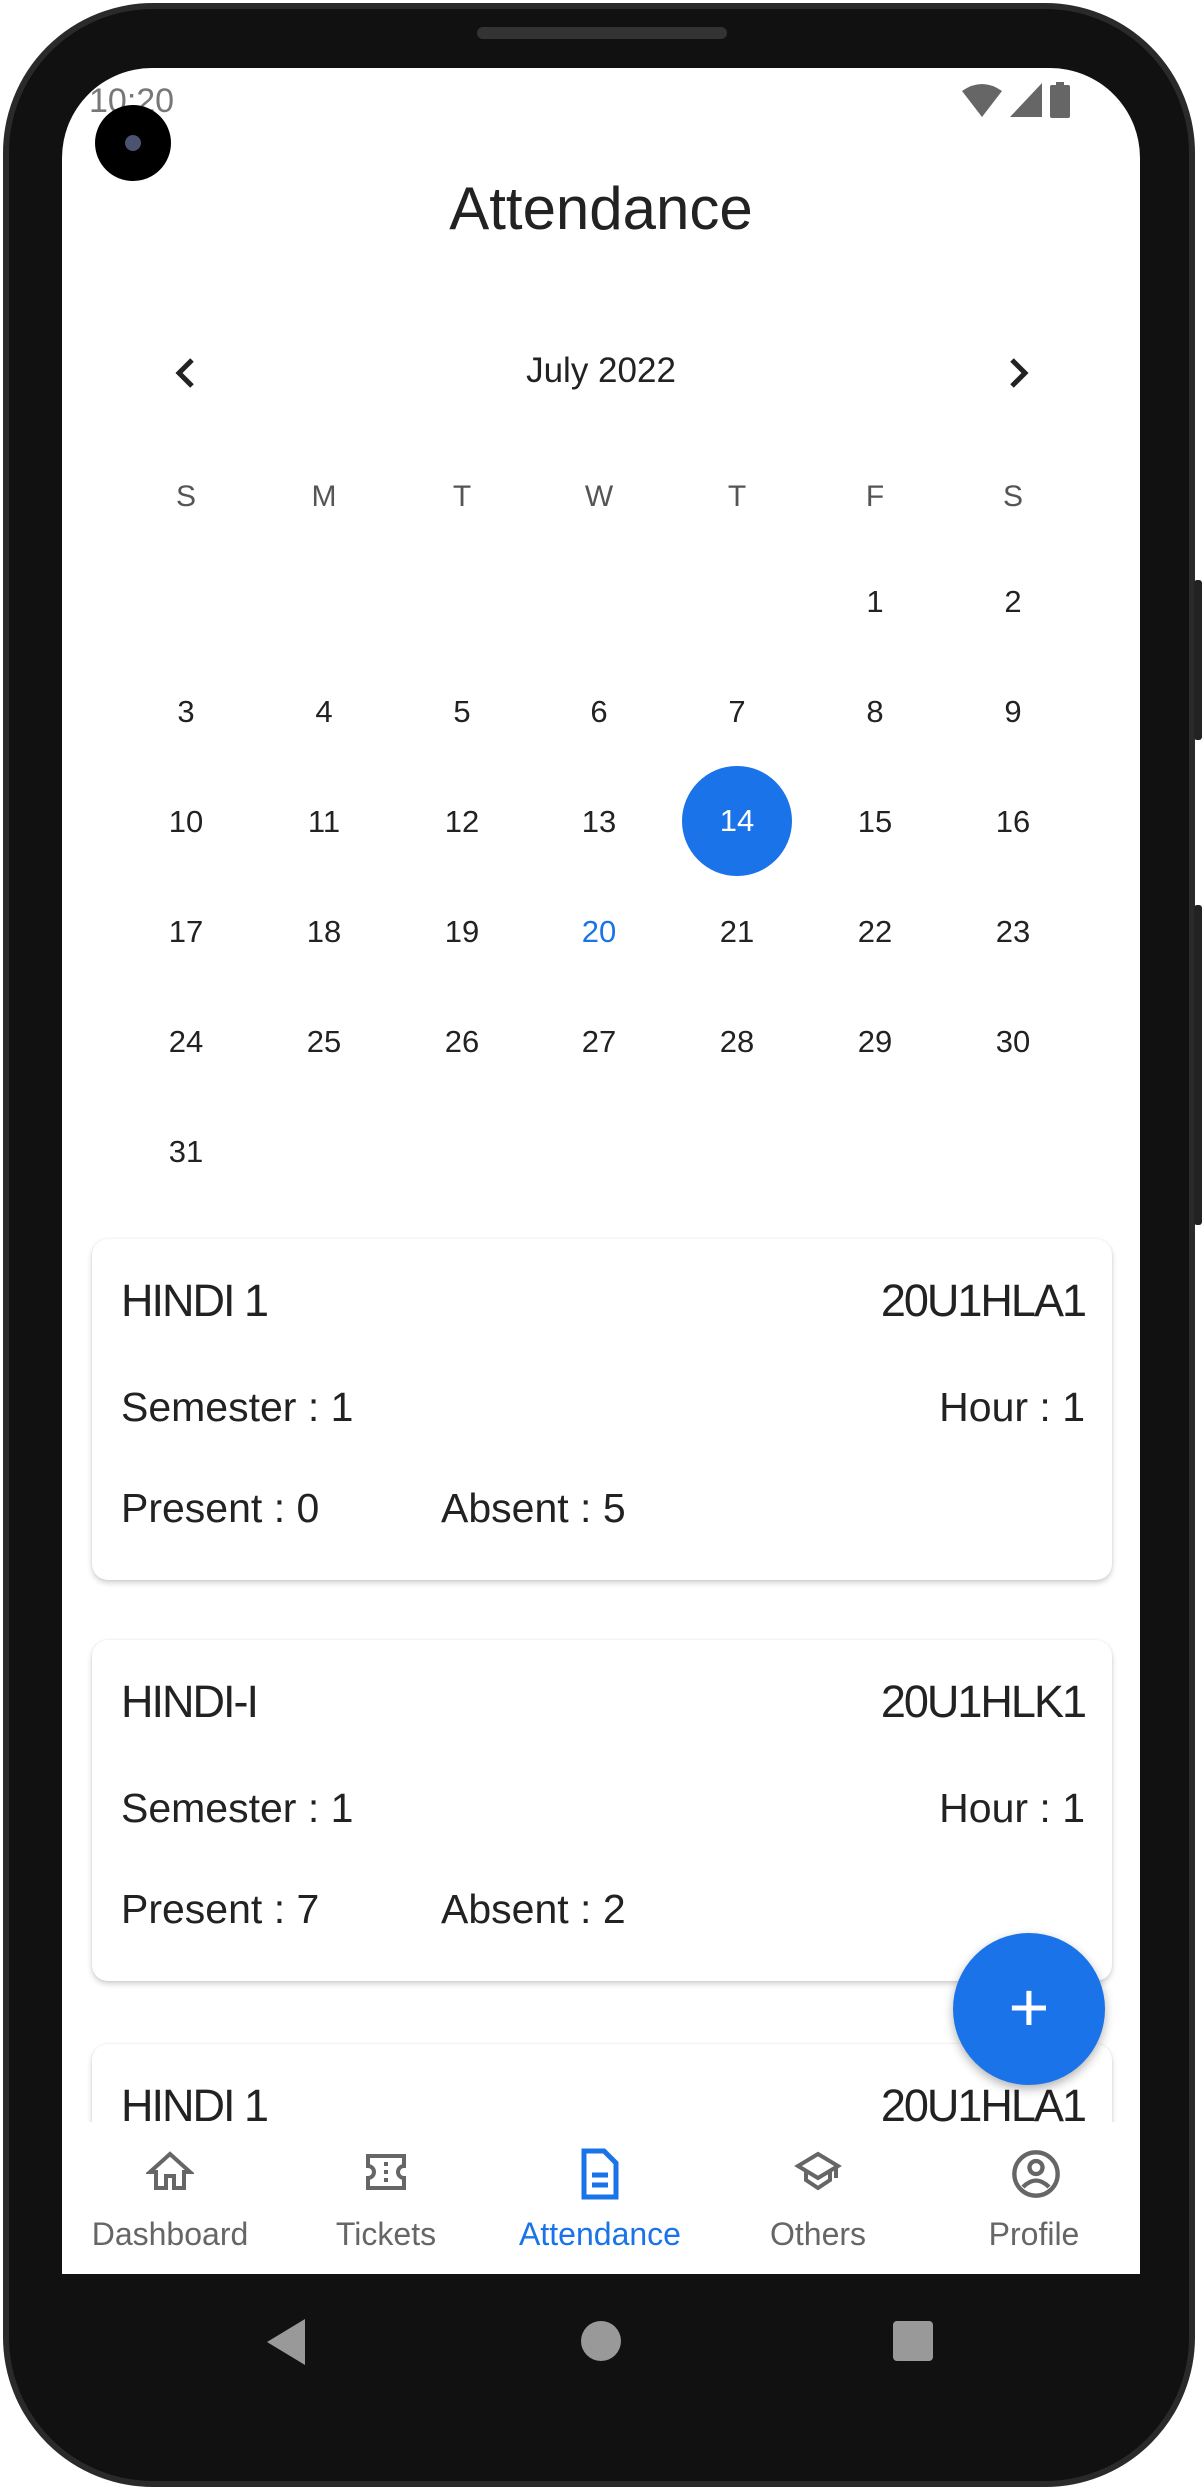  What do you see at coordinates (220, 1508) in the screenshot?
I see `present-count: Present : 0` at bounding box center [220, 1508].